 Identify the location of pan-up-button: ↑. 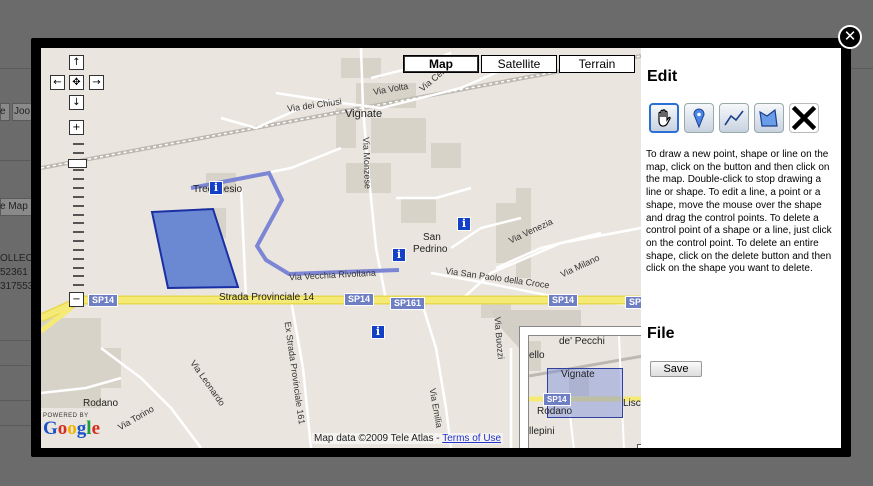
(76, 62).